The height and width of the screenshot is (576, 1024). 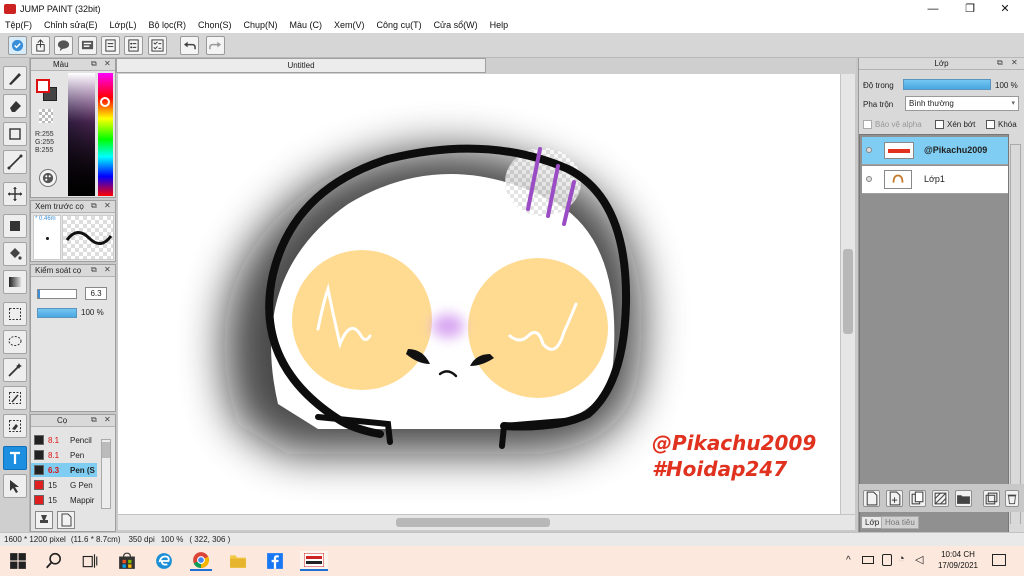 What do you see at coordinates (15, 486) in the screenshot?
I see `operation-tool` at bounding box center [15, 486].